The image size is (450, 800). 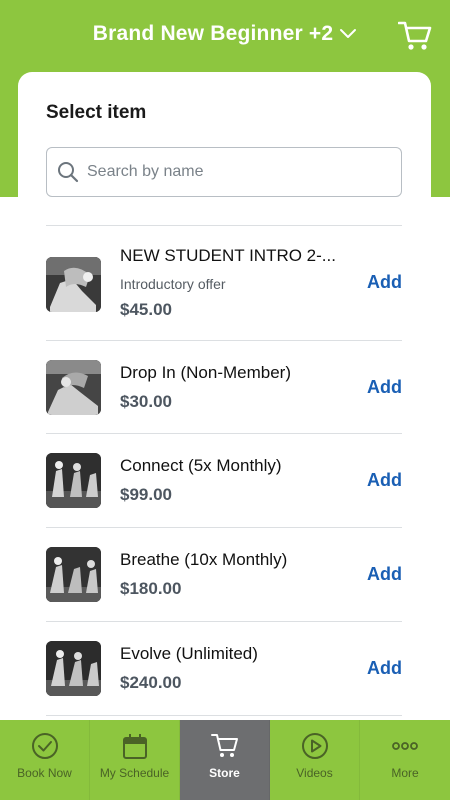 I want to click on item-name: Breathe (10x Monthly), so click(x=204, y=559).